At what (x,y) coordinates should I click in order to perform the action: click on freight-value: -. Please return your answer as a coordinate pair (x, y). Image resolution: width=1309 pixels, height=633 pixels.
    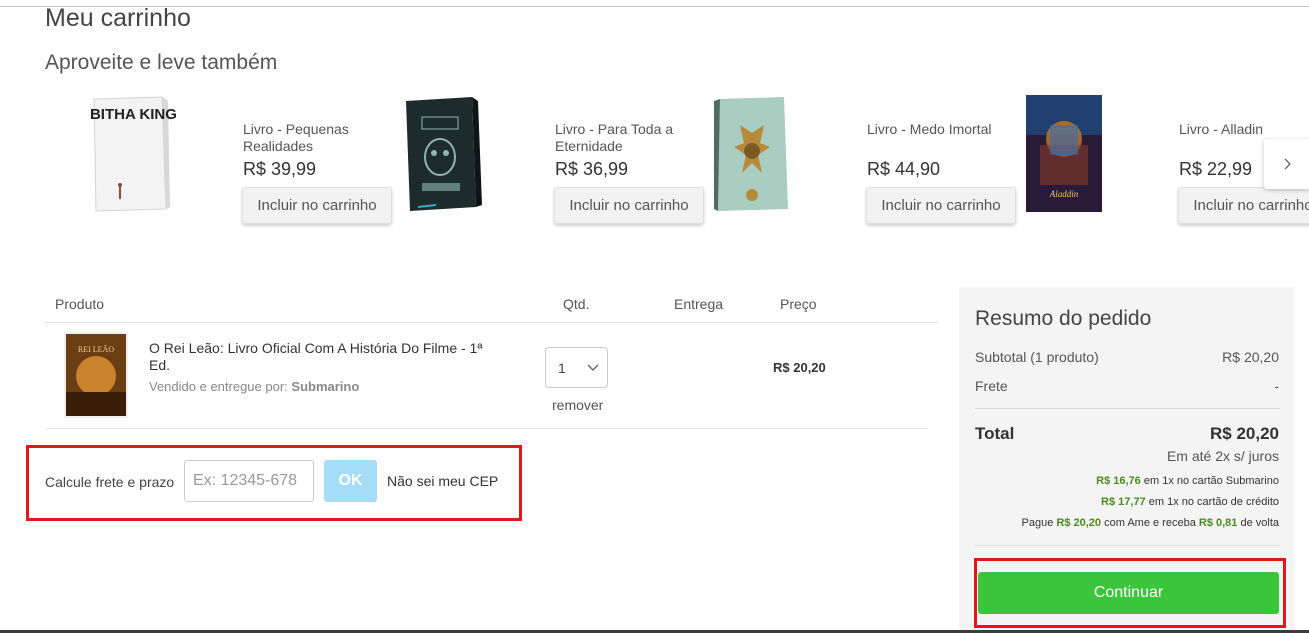
    Looking at the image, I should click on (1276, 386).